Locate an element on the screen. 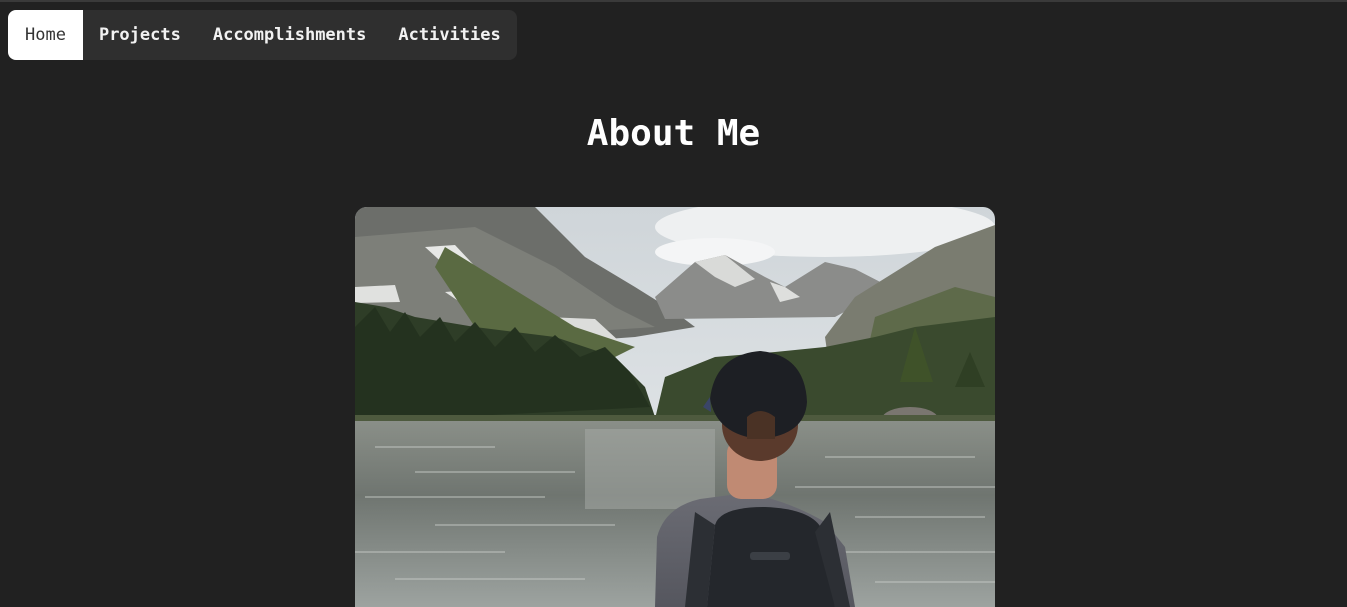 The width and height of the screenshot is (1347, 607). page-title: About Me is located at coordinates (673, 133).